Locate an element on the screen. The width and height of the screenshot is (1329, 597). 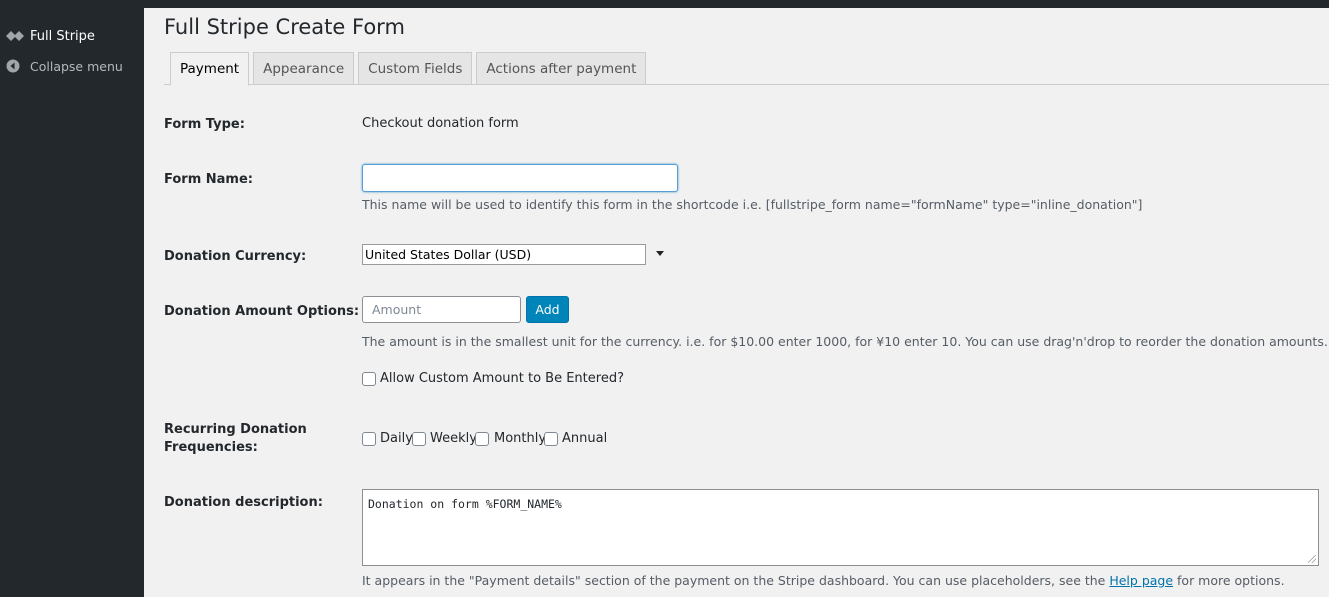
page-title: Full Stripe Create Form is located at coordinates (284, 27).